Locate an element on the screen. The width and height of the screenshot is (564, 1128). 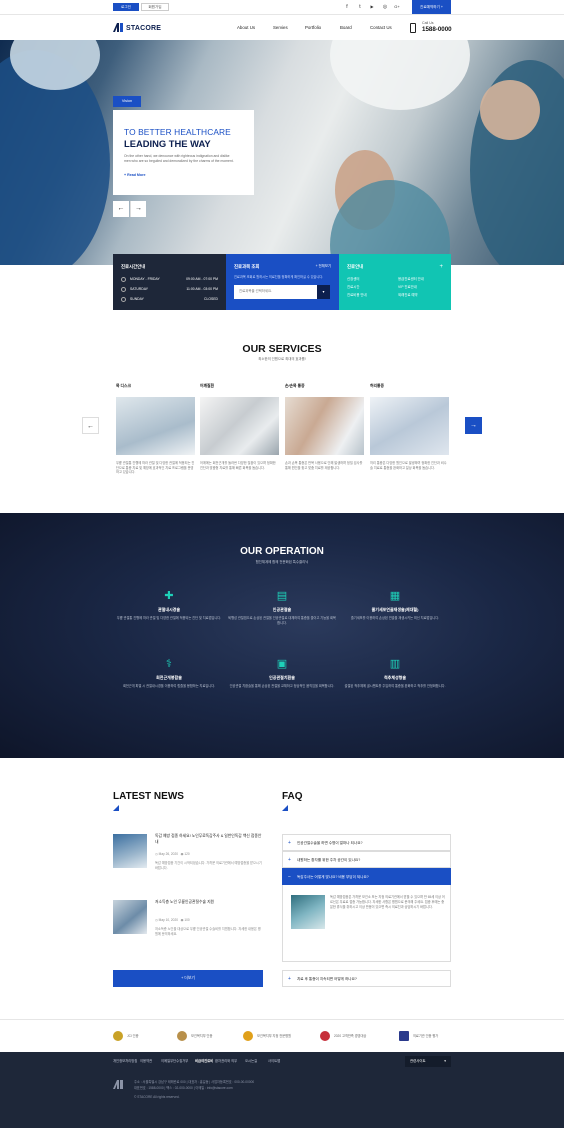
footer-link: 비급여진료비 is located at coordinates (204, 1061).